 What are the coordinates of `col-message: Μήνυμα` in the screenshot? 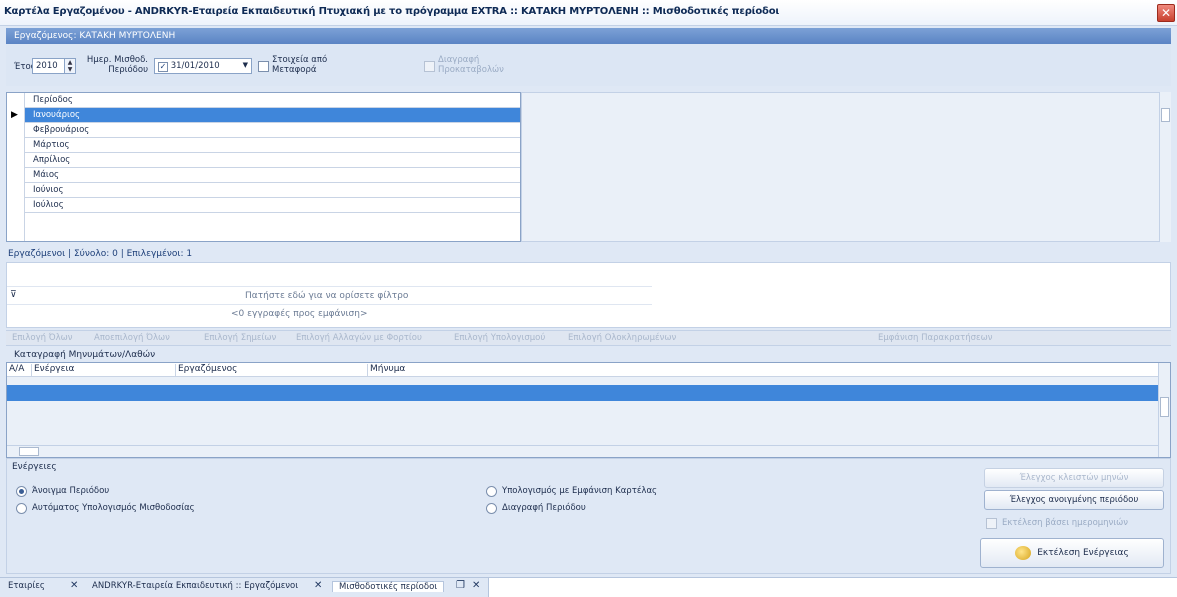 It's located at (386, 370).